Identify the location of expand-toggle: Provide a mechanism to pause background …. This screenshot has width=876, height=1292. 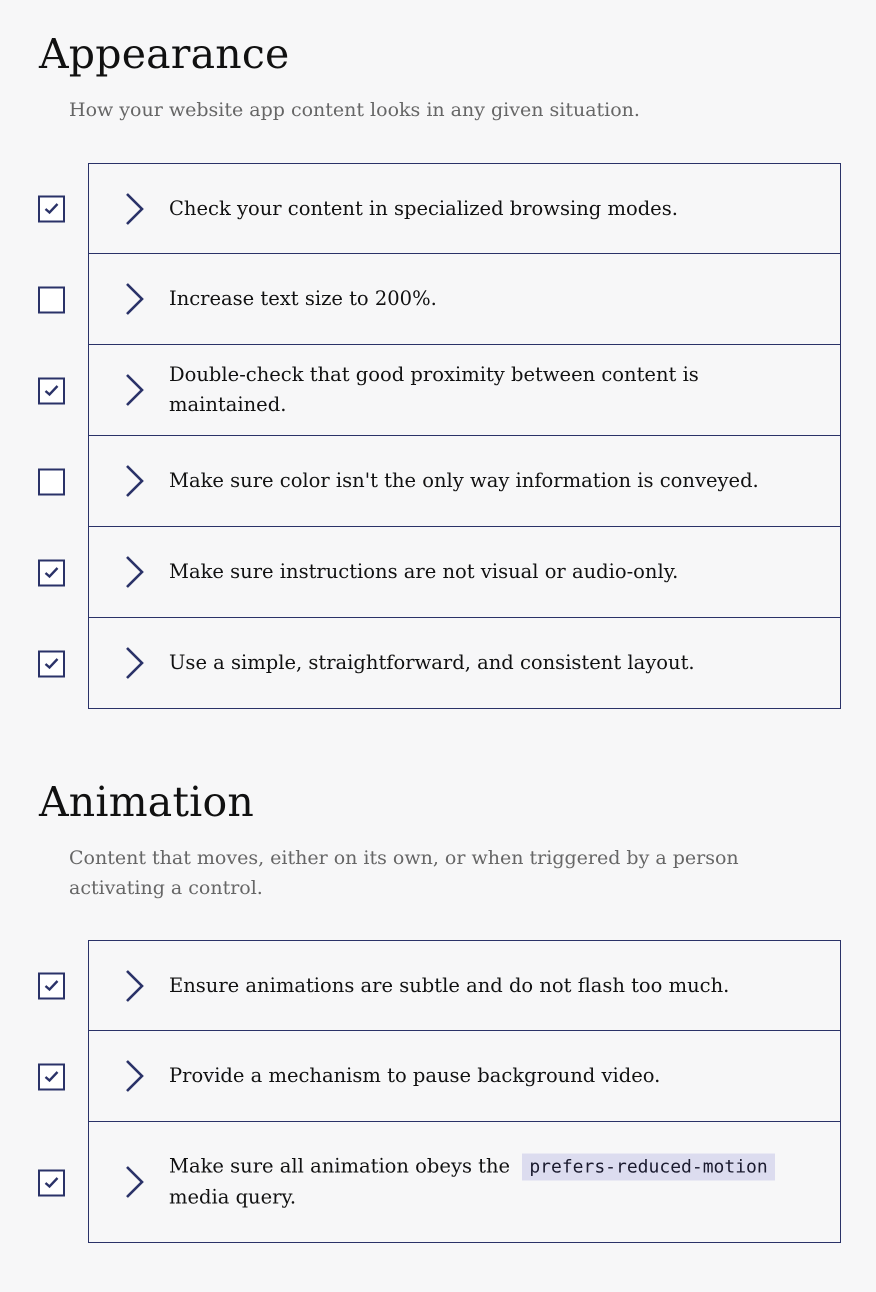
(464, 1076).